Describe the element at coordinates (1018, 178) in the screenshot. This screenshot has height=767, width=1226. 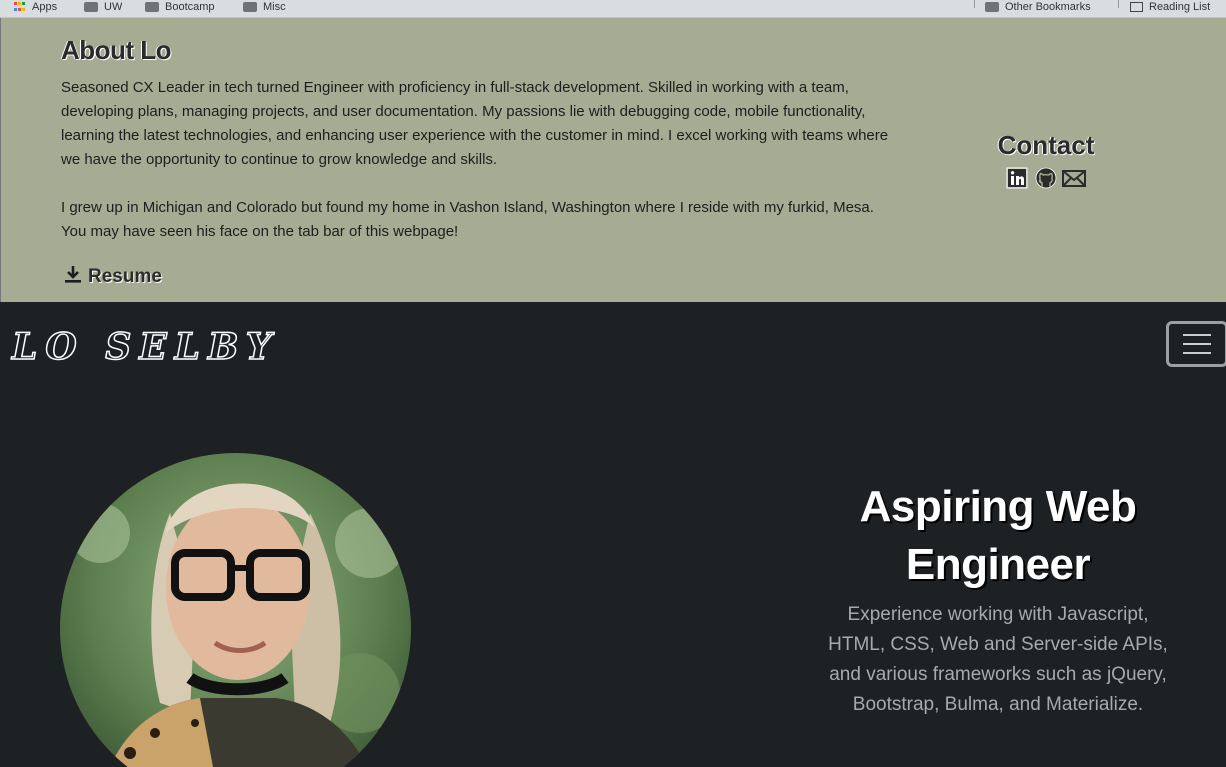
I see `linkedin-icon` at that location.